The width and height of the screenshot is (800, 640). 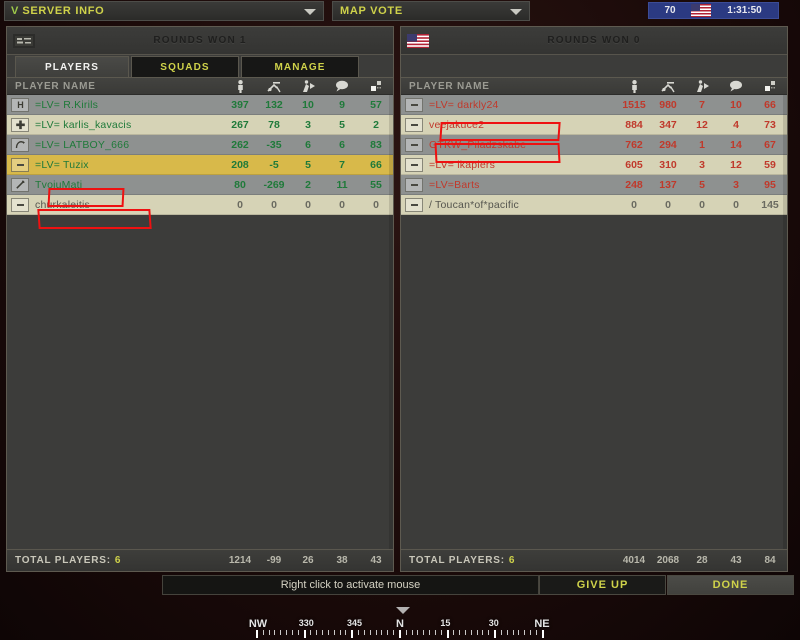 I want to click on player-score: 397, so click(x=240, y=104).